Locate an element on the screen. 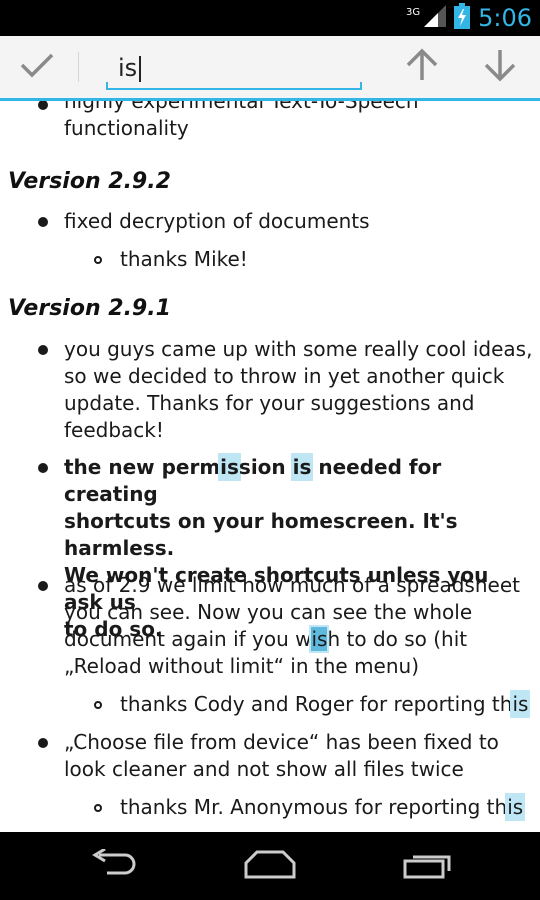 The width and height of the screenshot is (540, 900). version-heading: Version 2.9.1 is located at coordinates (89, 308).